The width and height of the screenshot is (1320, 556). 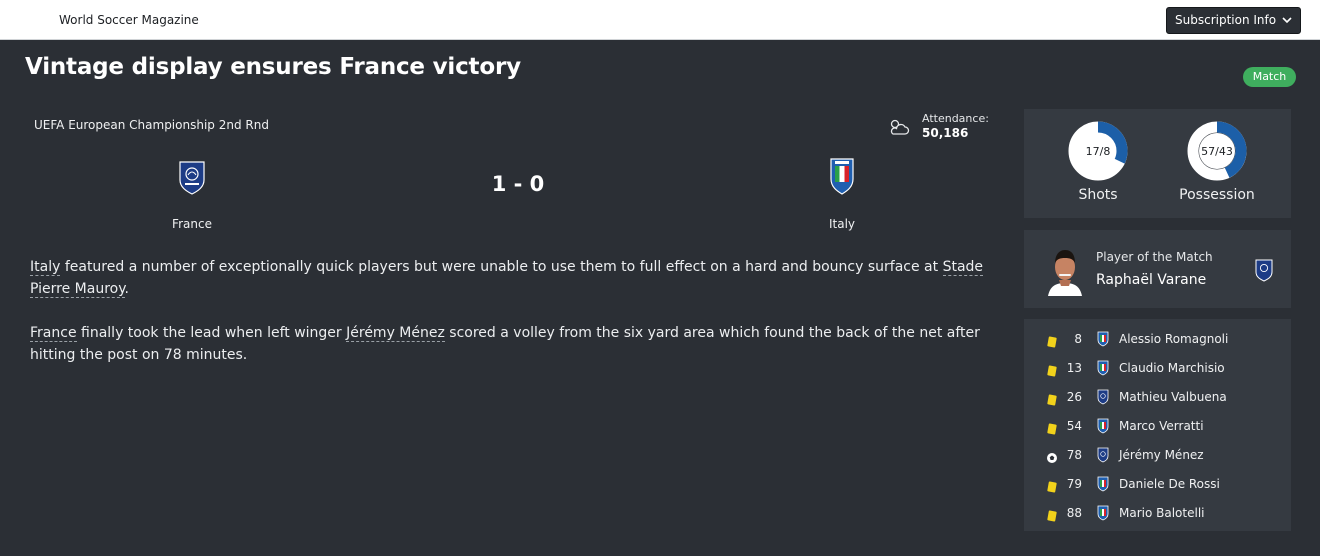 What do you see at coordinates (1172, 368) in the screenshot?
I see `event-player-name: Claudio Marchisio` at bounding box center [1172, 368].